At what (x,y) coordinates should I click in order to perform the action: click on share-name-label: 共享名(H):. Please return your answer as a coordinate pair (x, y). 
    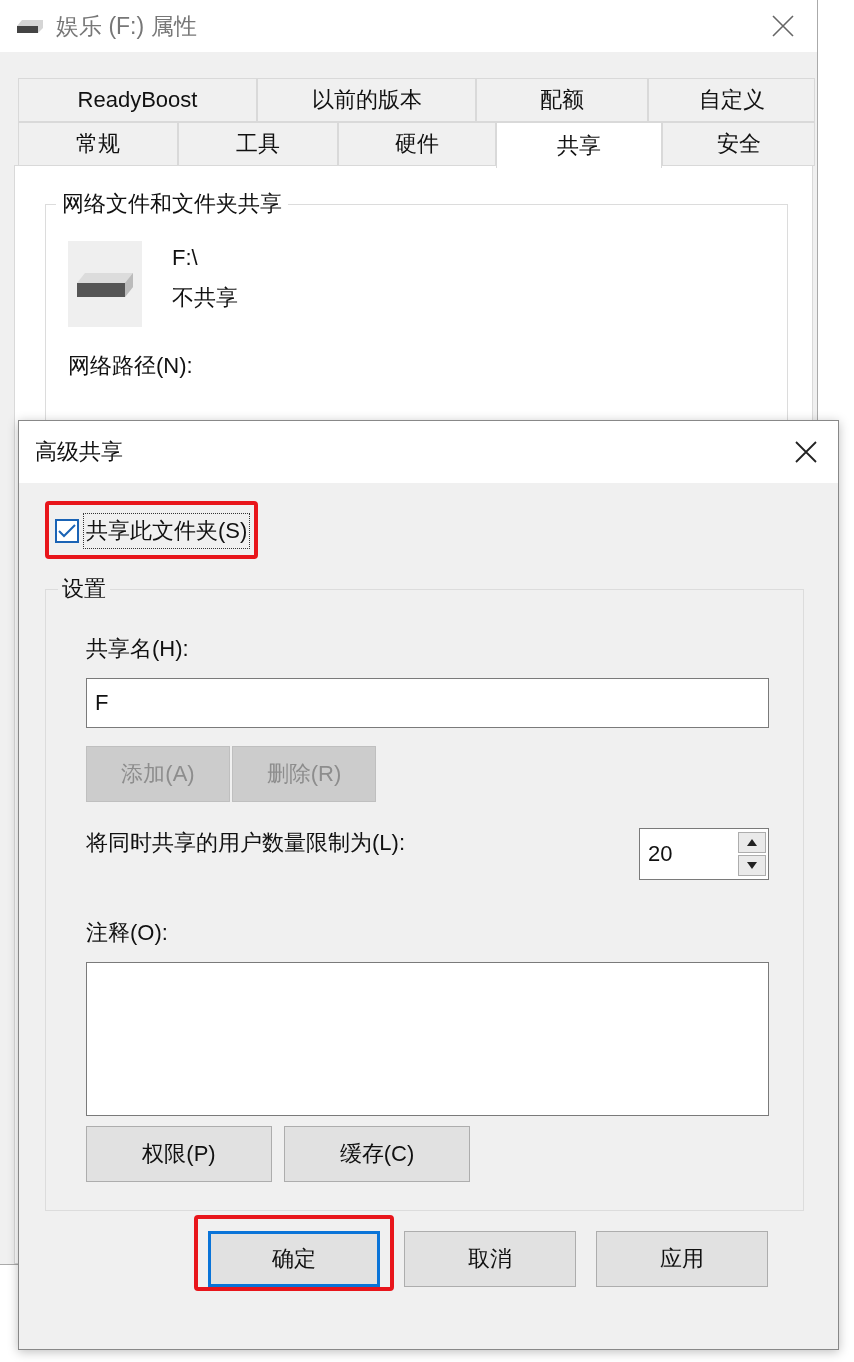
    Looking at the image, I should click on (138, 649).